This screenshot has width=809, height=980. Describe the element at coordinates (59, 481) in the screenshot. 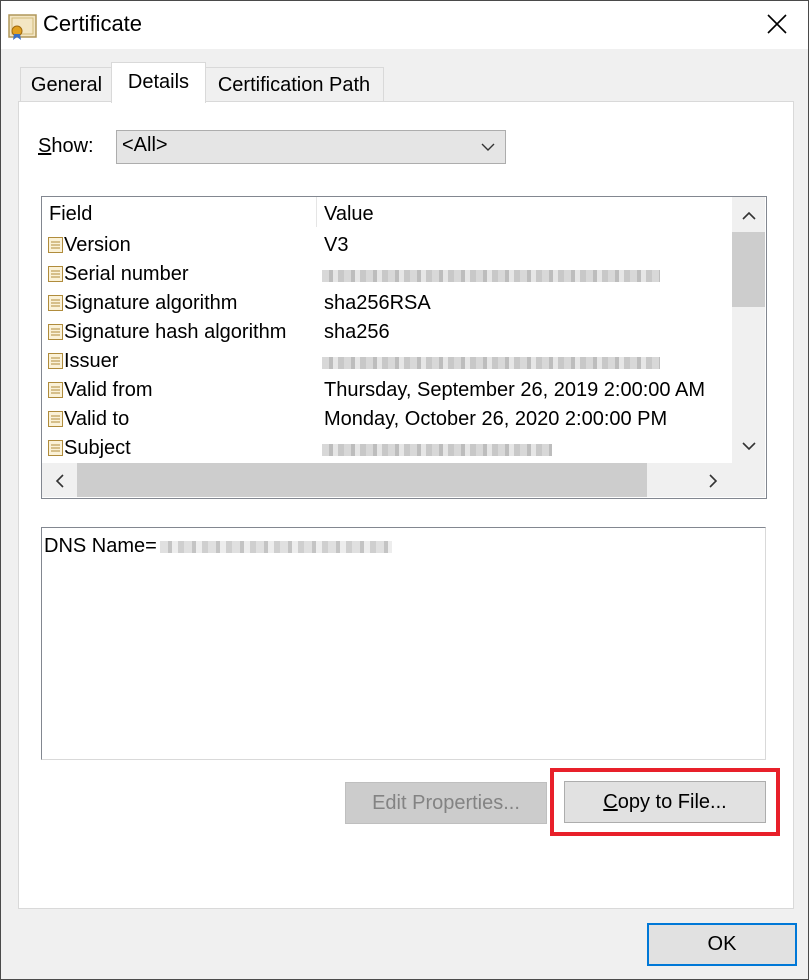

I see `scroll-left-icon` at that location.